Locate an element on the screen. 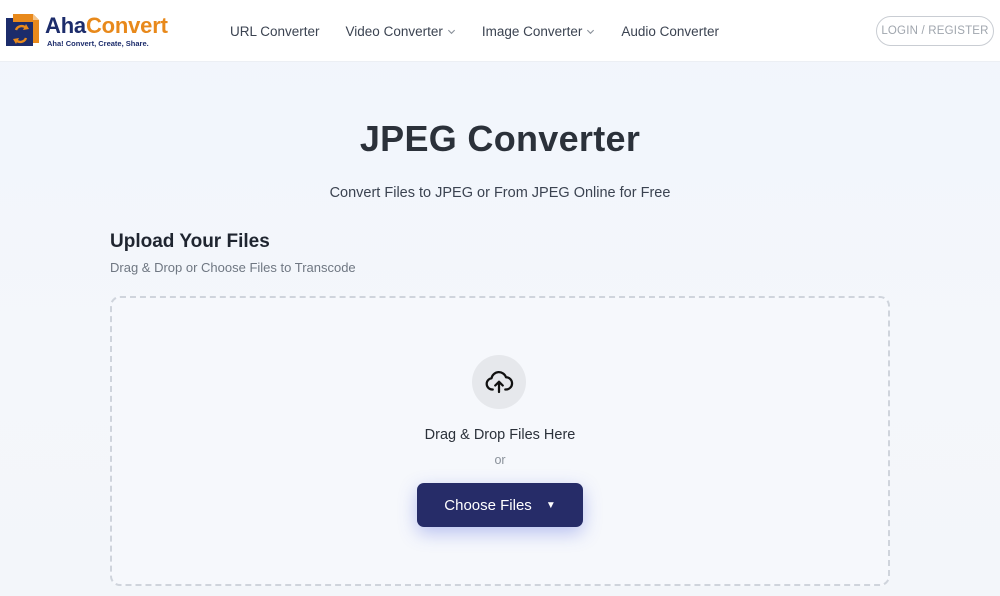 Image resolution: width=1000 pixels, height=596 pixels. cloud-upload-icon is located at coordinates (499, 382).